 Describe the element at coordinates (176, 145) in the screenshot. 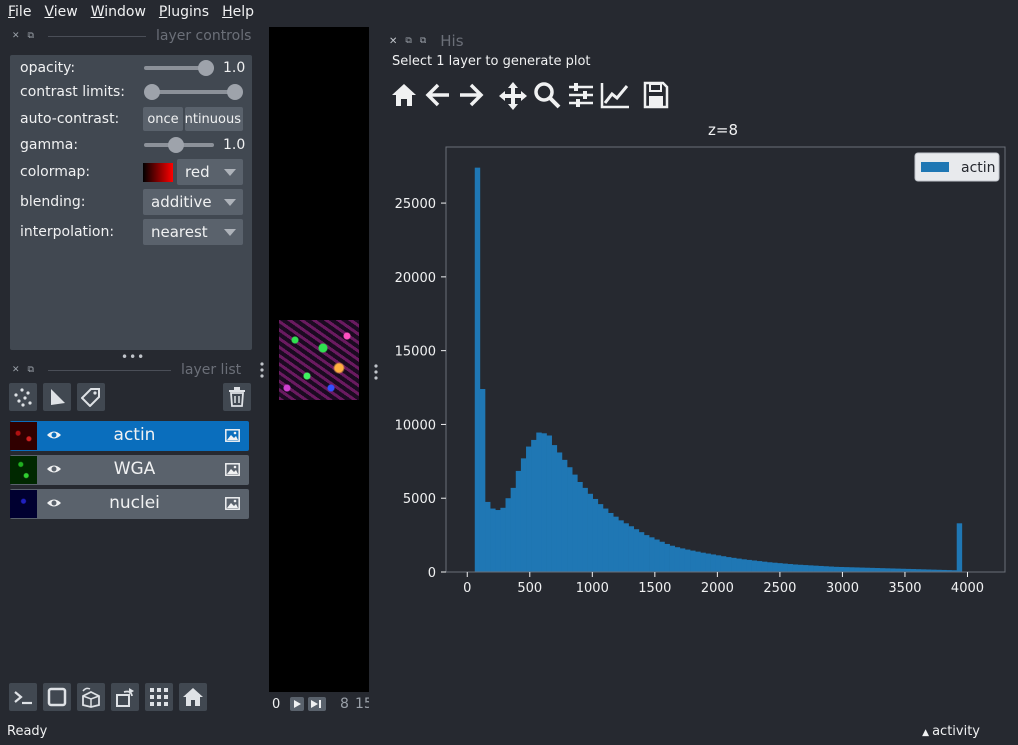

I see `gamma-slider-handle` at that location.